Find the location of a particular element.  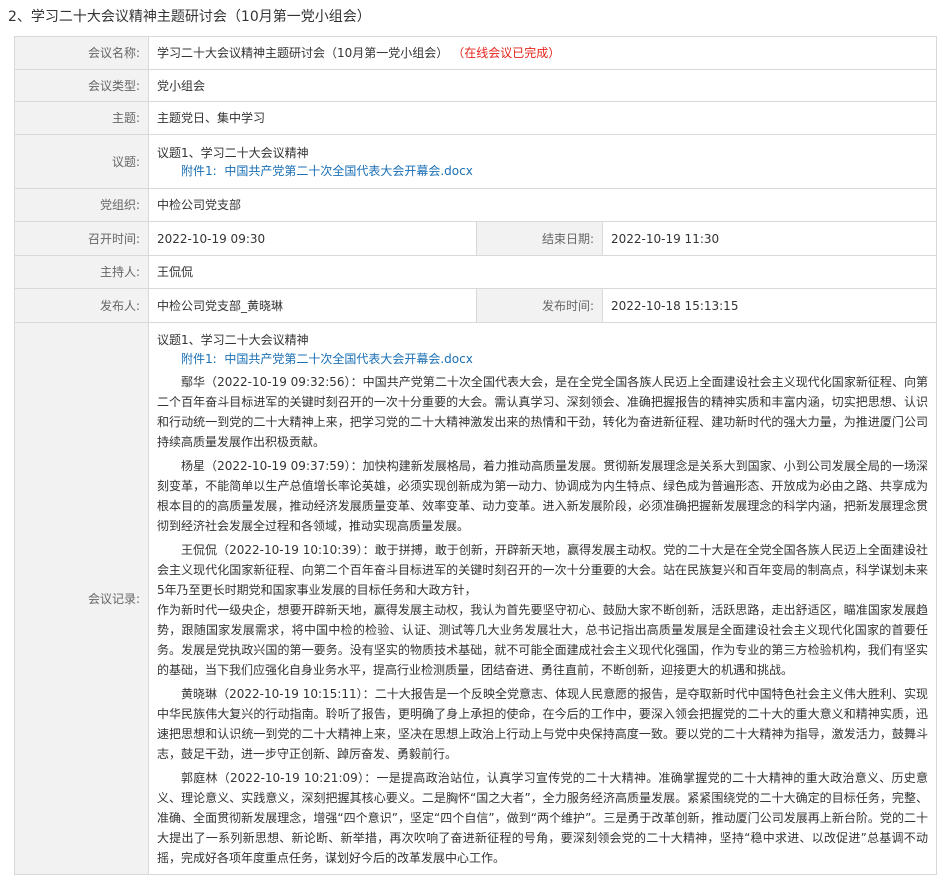

record-attachment-link: 附件1: 中国共产党第二十次全国代表大会开幕会.docx is located at coordinates (542, 359).